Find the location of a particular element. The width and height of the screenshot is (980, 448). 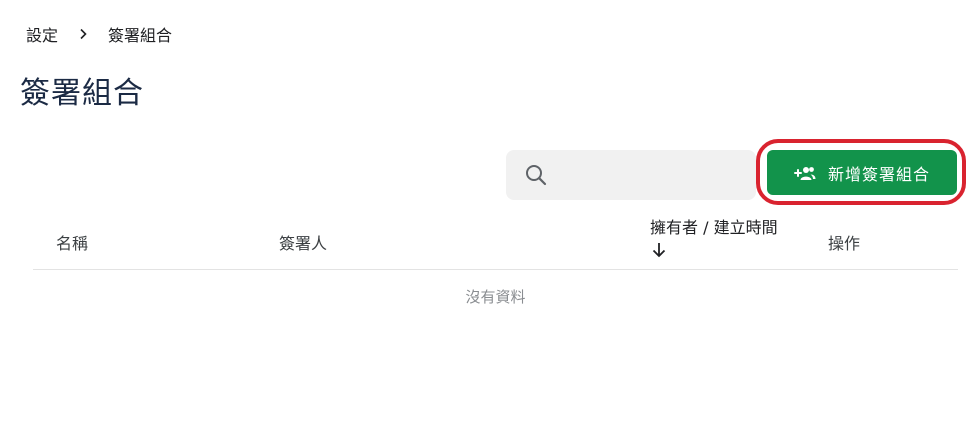

column-header-actions: 操作 is located at coordinates (844, 243).